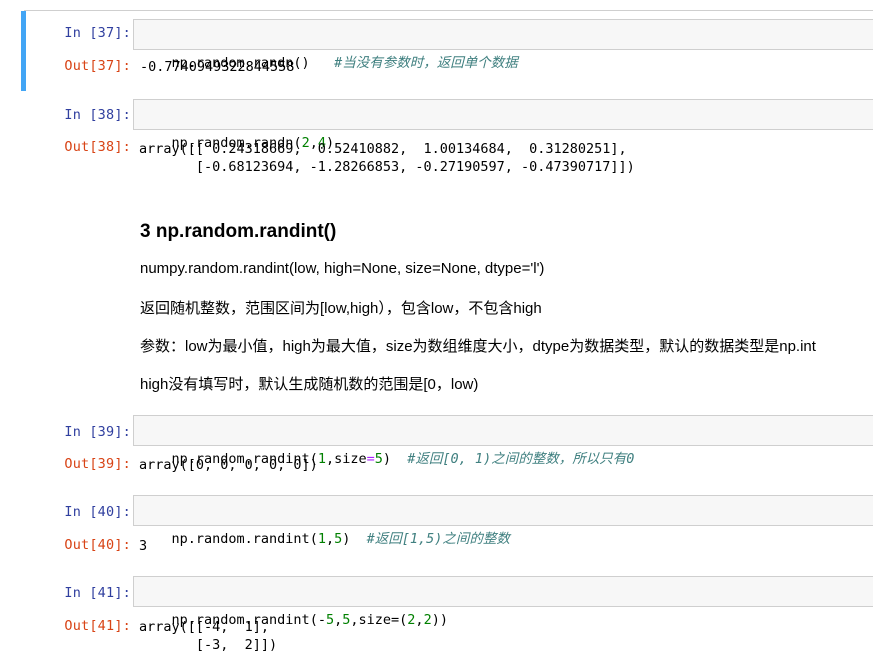 The width and height of the screenshot is (873, 664). Describe the element at coordinates (228, 465) in the screenshot. I see `cell-output: array([0, 0, 0, 0, 0])` at that location.